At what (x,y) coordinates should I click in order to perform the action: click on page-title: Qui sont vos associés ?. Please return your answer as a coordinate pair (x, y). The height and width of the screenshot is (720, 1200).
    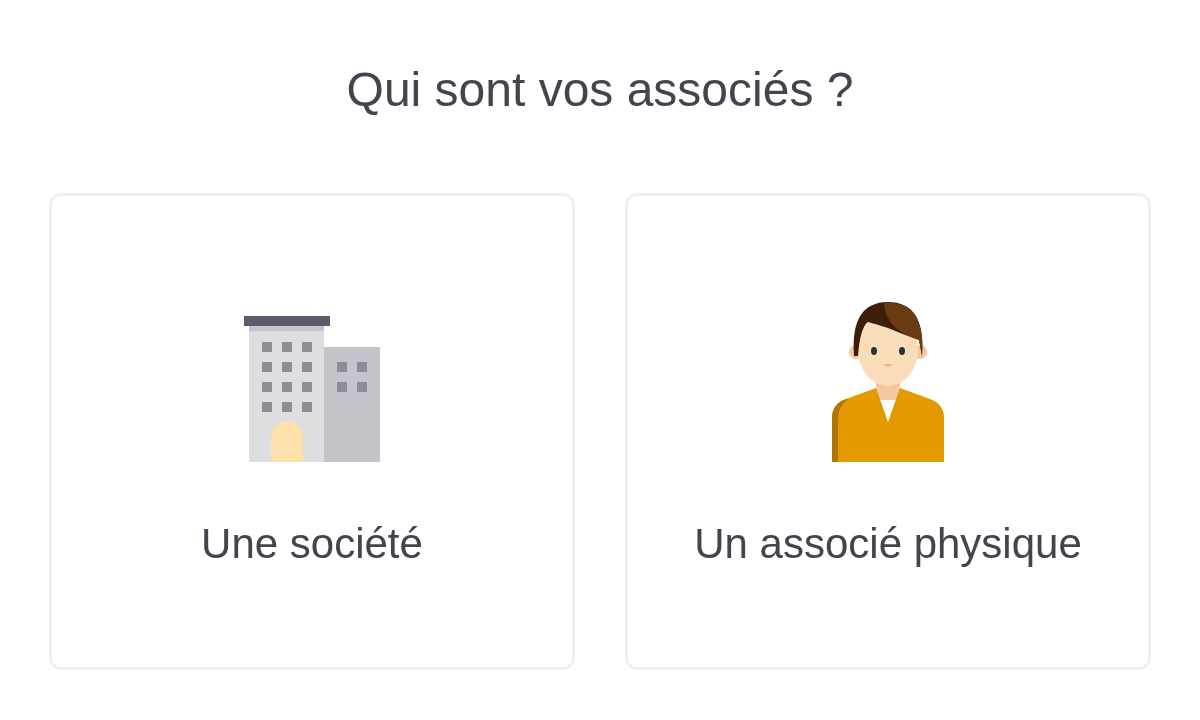
    Looking at the image, I should click on (600, 90).